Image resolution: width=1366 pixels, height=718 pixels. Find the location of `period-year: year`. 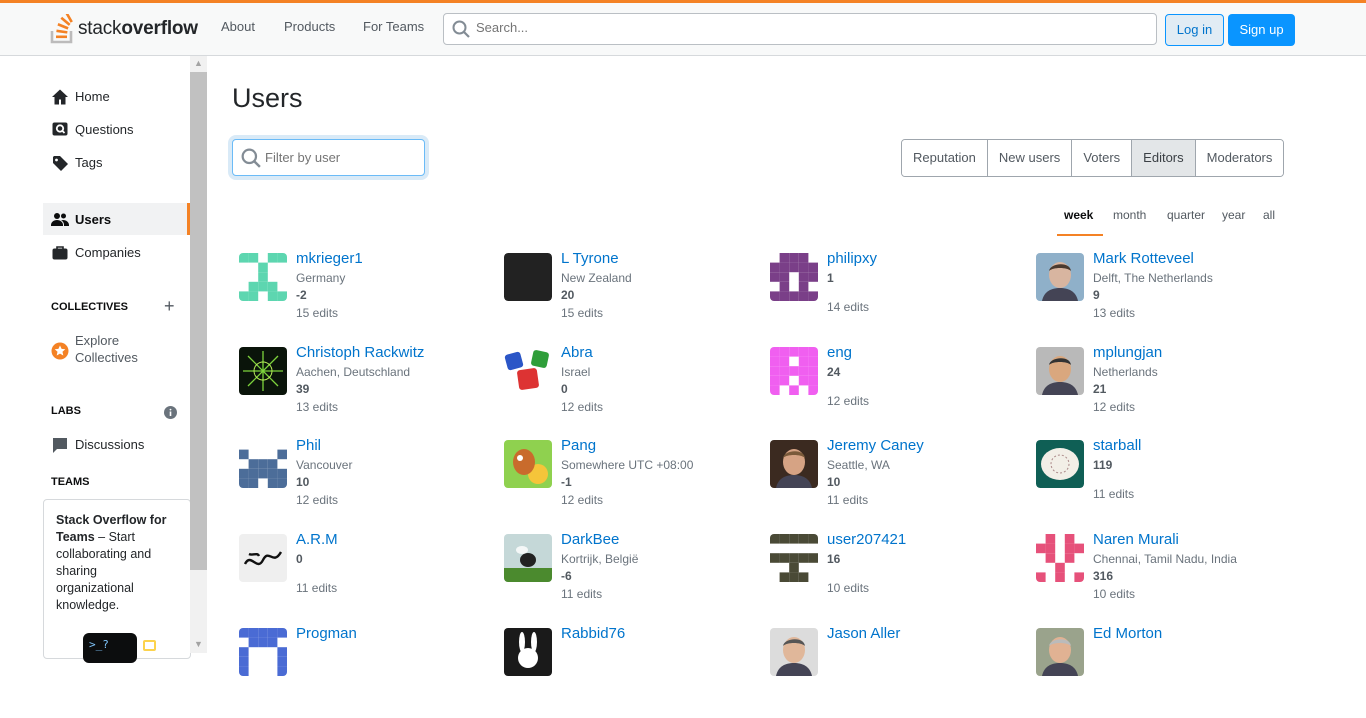

period-year: year is located at coordinates (1233, 215).